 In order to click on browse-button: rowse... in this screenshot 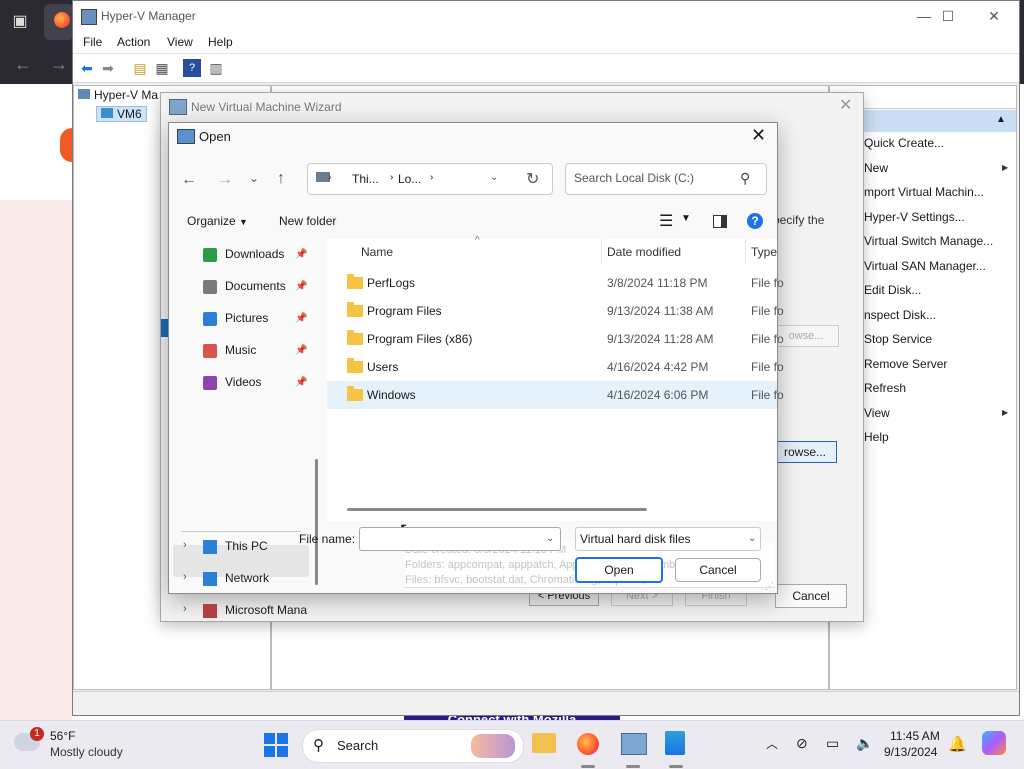, I will do `click(805, 452)`.